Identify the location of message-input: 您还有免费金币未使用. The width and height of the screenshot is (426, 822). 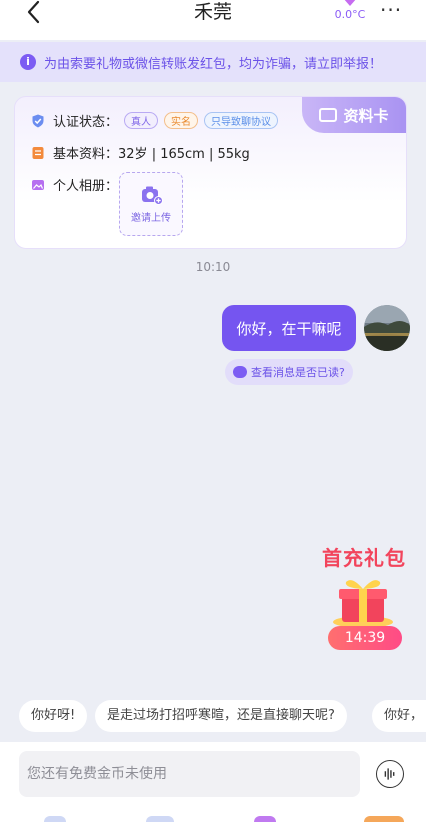
(189, 774).